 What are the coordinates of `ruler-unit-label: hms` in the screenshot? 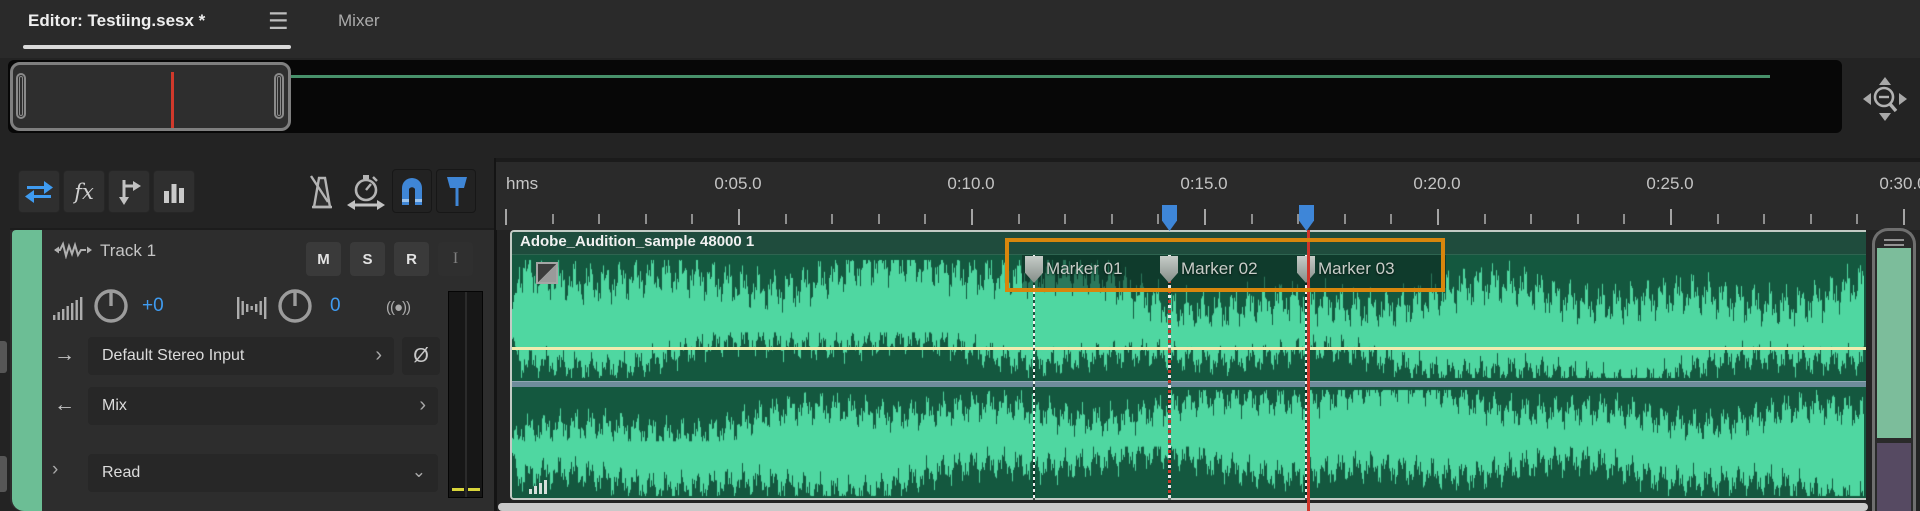 It's located at (522, 184).